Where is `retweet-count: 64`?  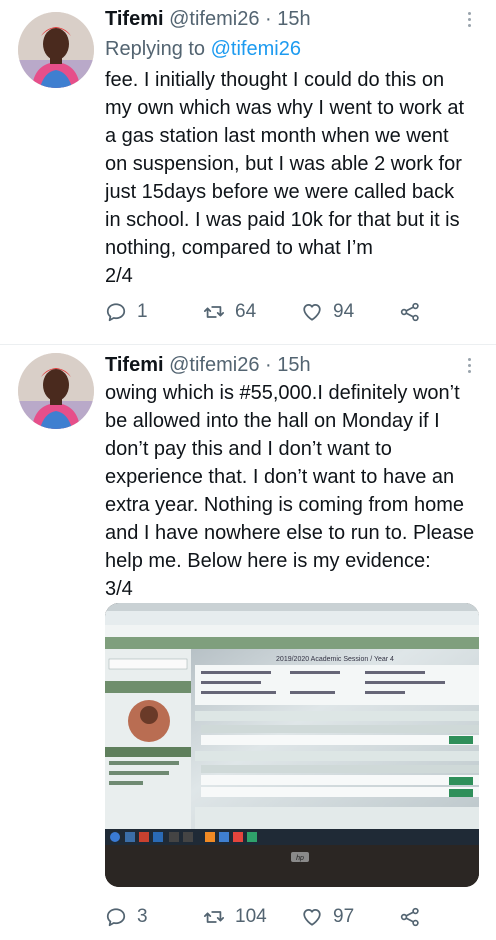
retweet-count: 64 is located at coordinates (246, 311).